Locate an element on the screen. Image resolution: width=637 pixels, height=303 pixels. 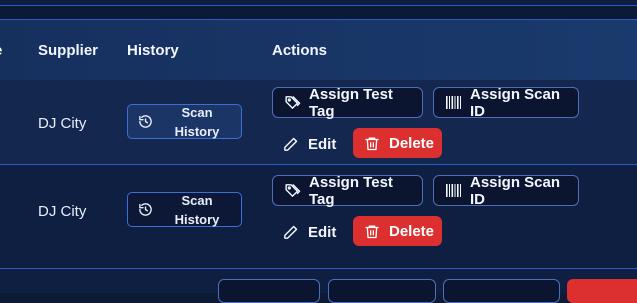
column-header-supplier: Supplier is located at coordinates (68, 50).